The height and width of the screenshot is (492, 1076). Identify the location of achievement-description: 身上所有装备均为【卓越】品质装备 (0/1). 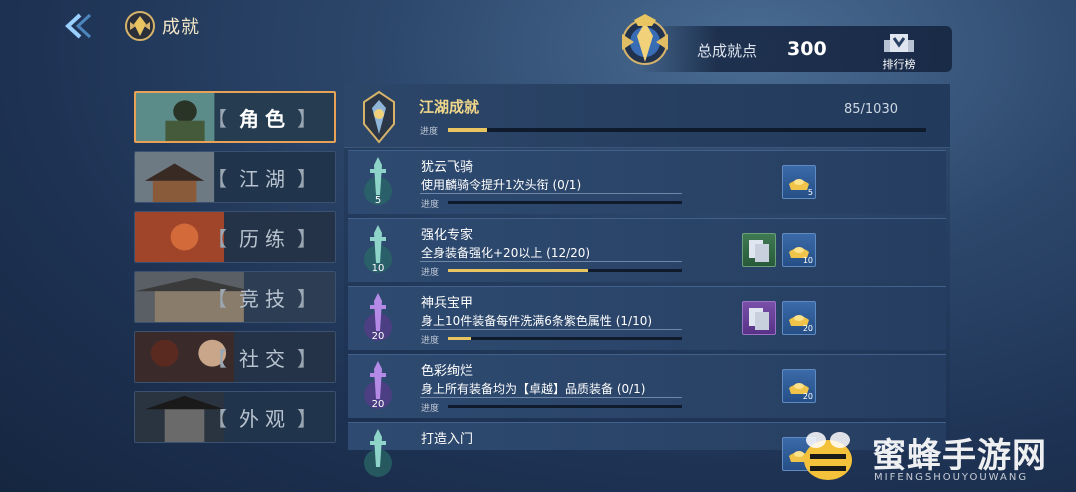
(533, 389).